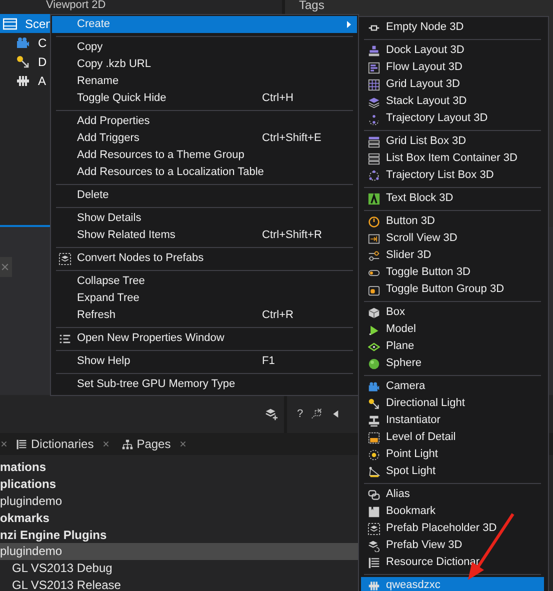 This screenshot has width=553, height=591. Describe the element at coordinates (76, 6) in the screenshot. I see `tree-header: Viewport 2D` at that location.